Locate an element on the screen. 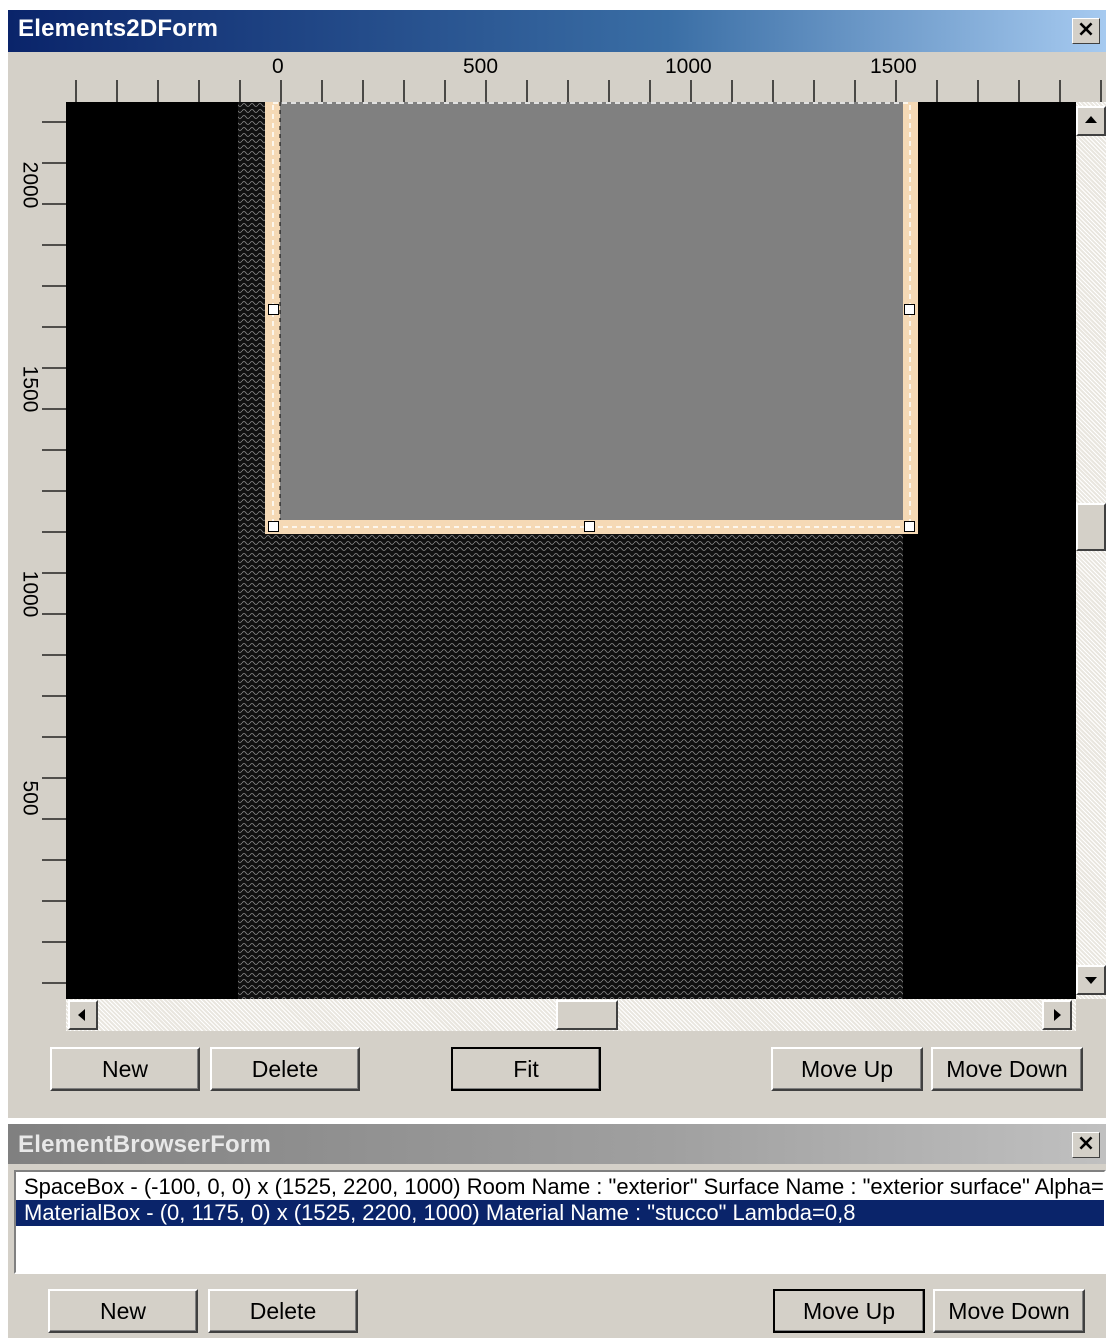  ruler-y-label-2000: 2000 is located at coordinates (30, 185).